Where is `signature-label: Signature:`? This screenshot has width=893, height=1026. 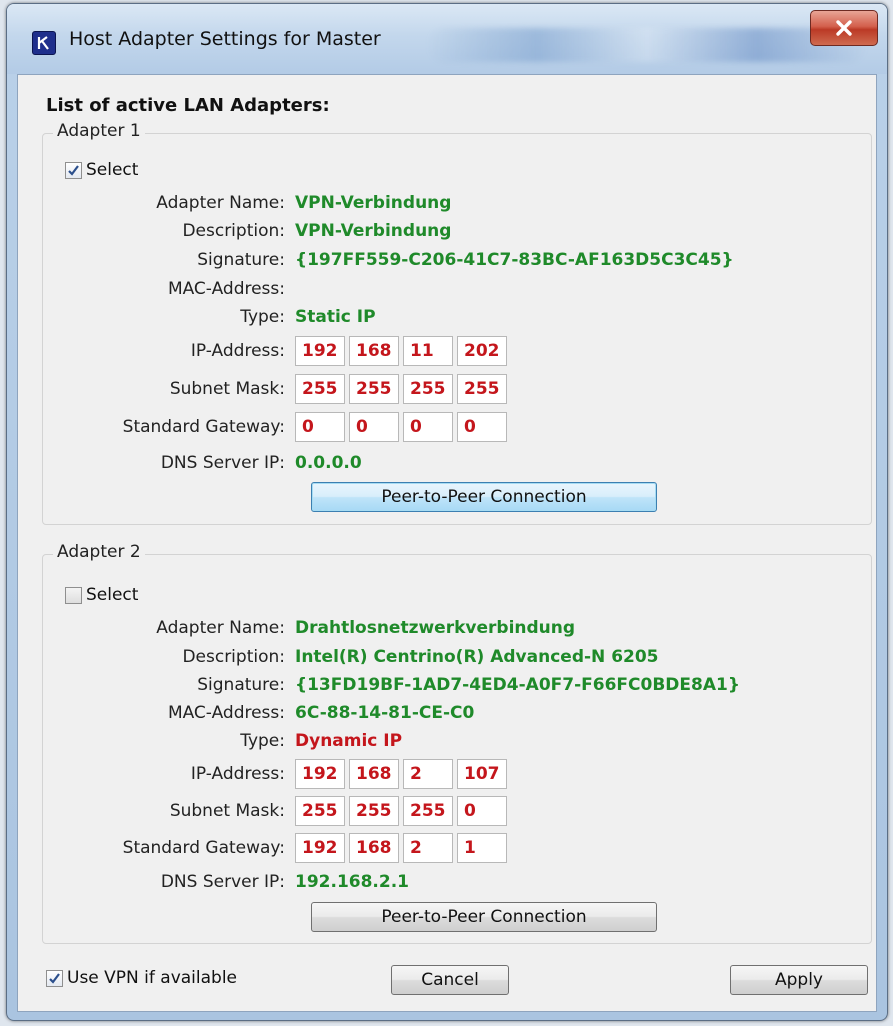
signature-label: Signature: is located at coordinates (241, 685).